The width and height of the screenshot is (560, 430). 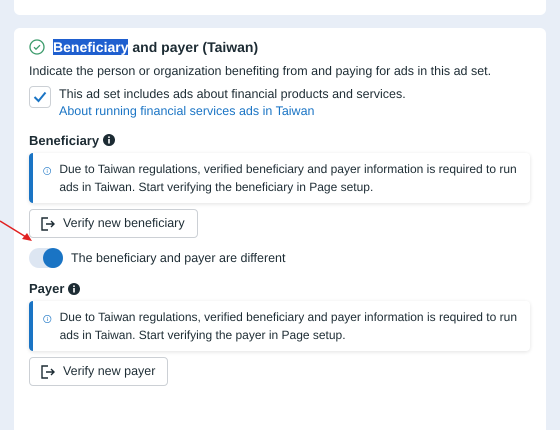 What do you see at coordinates (46, 289) in the screenshot?
I see `section-label: Payer` at bounding box center [46, 289].